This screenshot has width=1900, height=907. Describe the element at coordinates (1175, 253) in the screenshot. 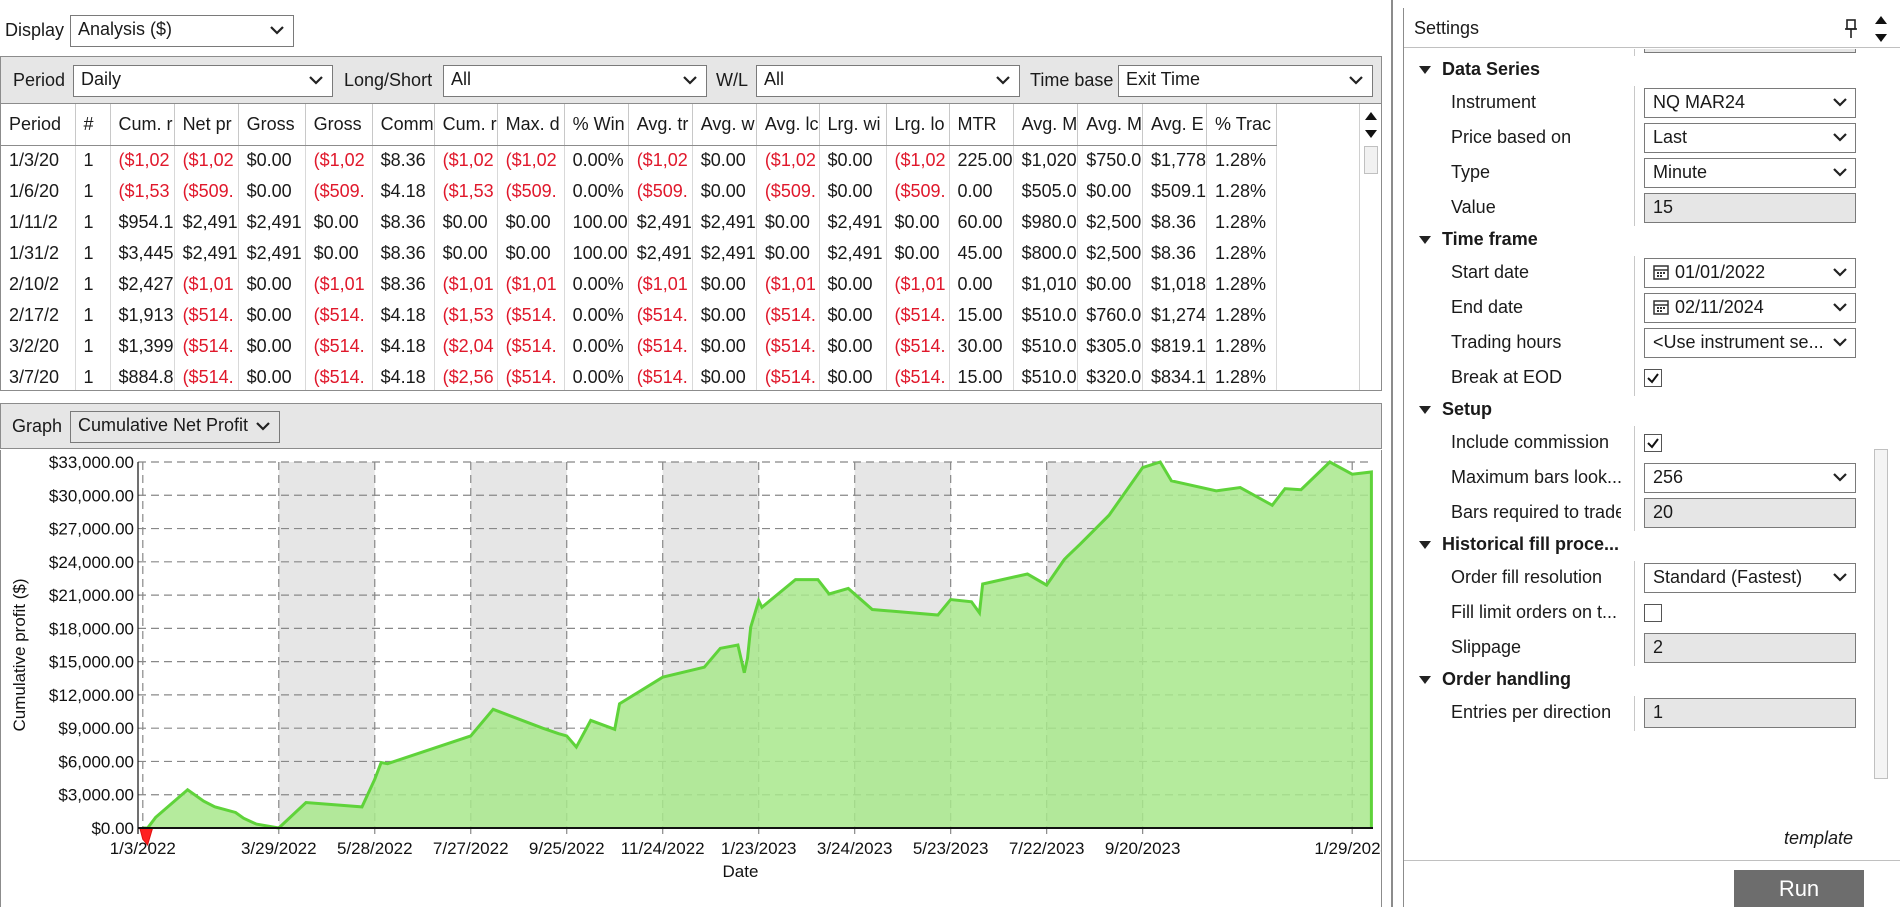

I see `table-cell: $8.36` at that location.